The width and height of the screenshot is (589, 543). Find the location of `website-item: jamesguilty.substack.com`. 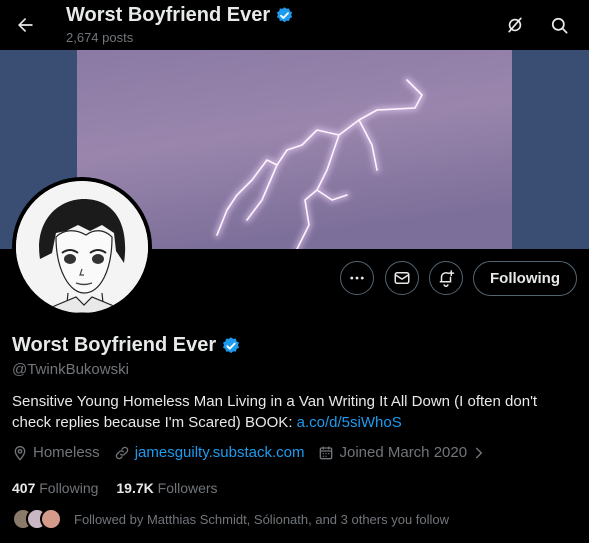

website-item: jamesguilty.substack.com is located at coordinates (209, 452).